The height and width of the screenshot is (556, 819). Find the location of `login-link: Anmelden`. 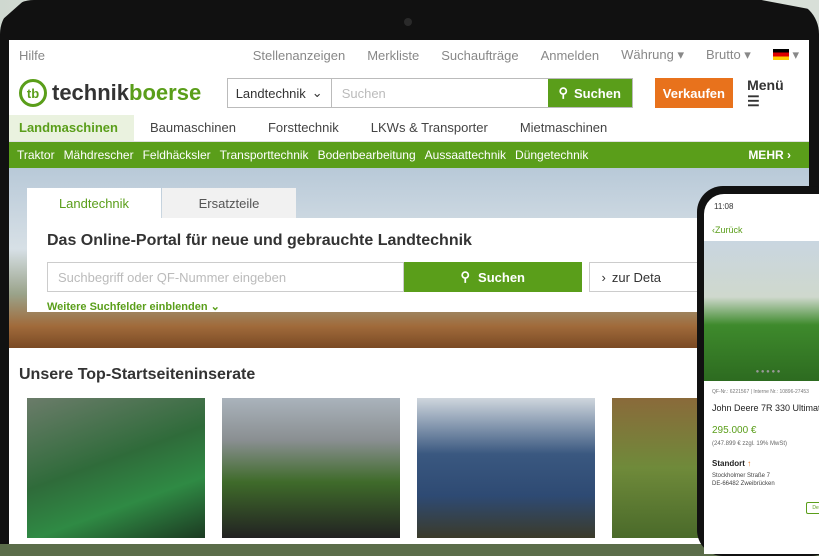

login-link: Anmelden is located at coordinates (570, 55).